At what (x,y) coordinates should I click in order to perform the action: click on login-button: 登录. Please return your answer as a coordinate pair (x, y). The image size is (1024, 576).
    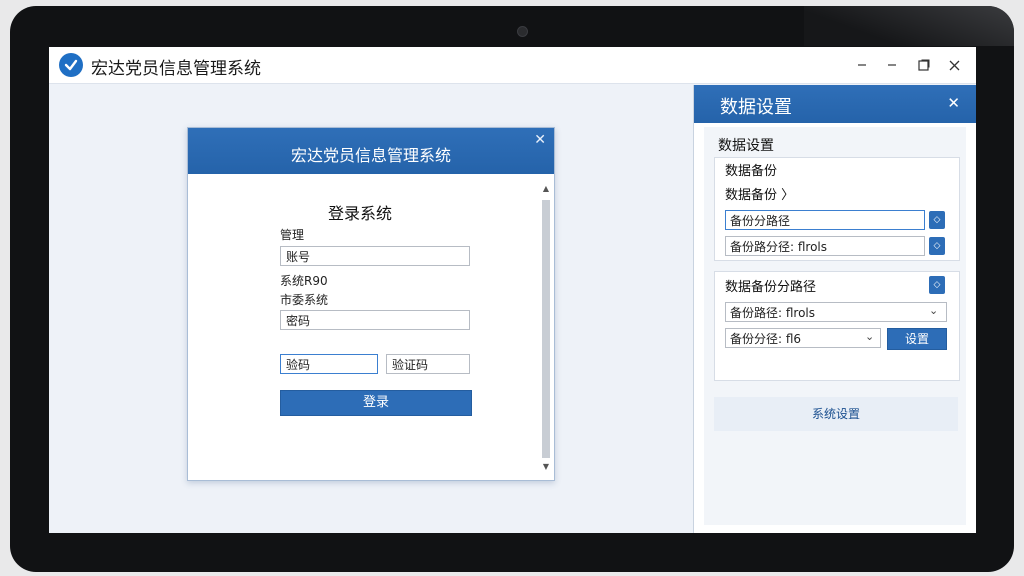
    Looking at the image, I should click on (376, 403).